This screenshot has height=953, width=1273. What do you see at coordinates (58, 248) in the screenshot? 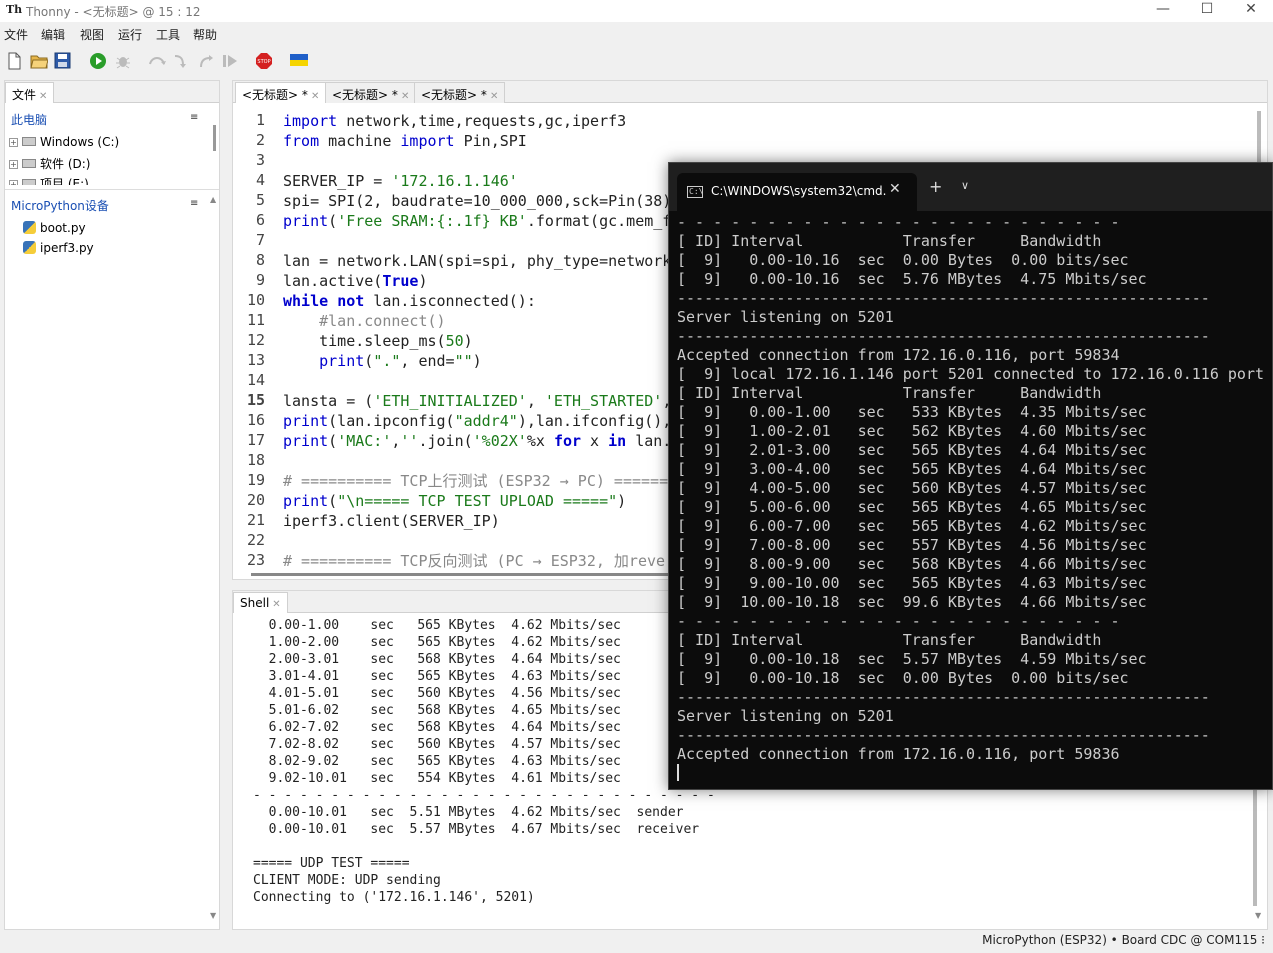
I see `file-iperf3-py: iperf3.py` at bounding box center [58, 248].